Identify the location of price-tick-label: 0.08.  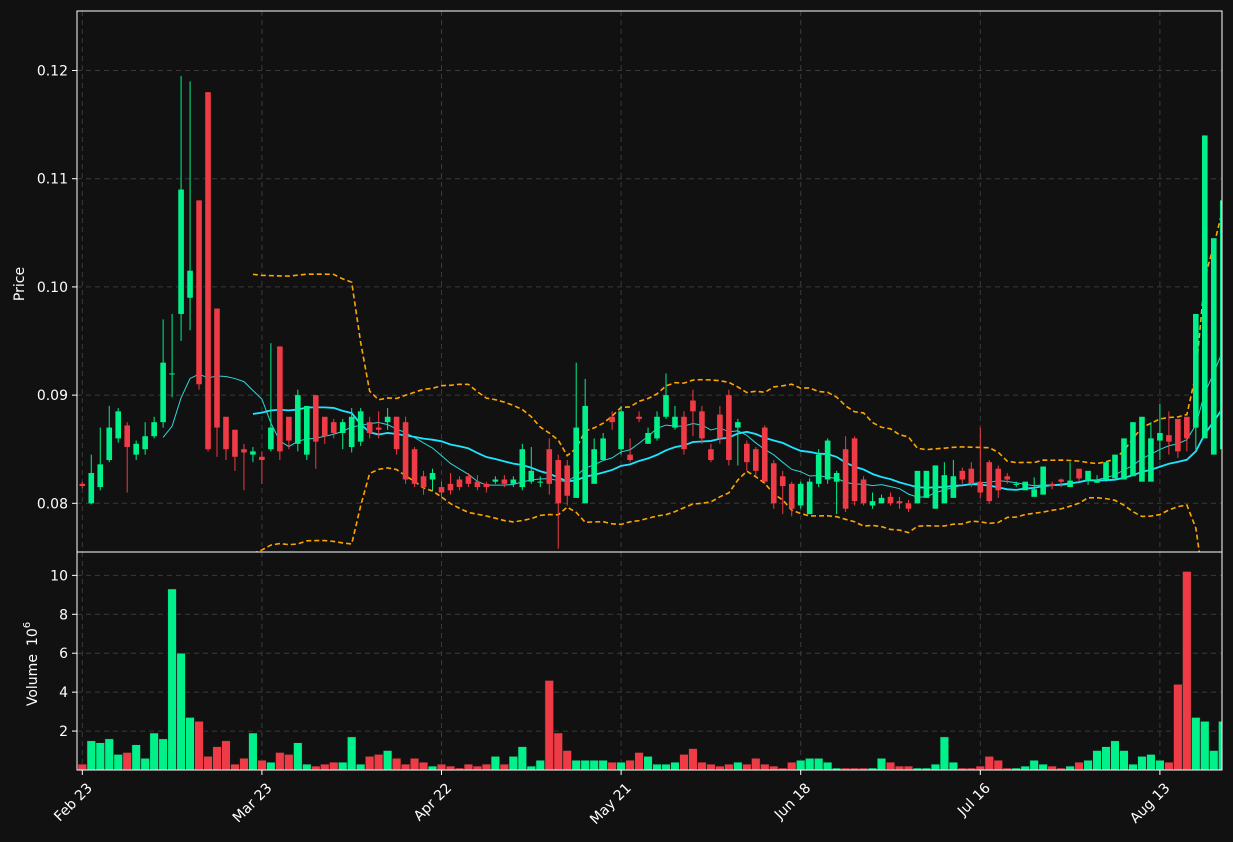
(52, 504).